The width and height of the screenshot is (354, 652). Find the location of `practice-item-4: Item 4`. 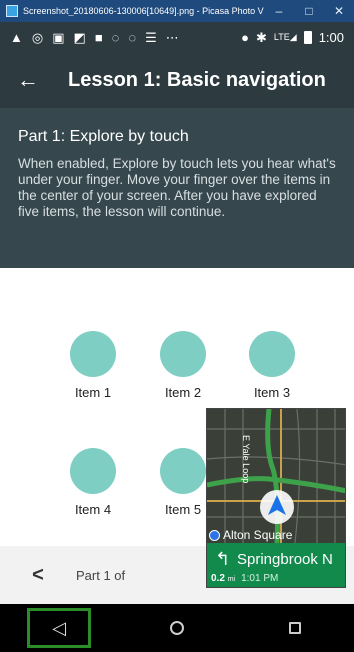

practice-item-4: Item 4 is located at coordinates (93, 482).